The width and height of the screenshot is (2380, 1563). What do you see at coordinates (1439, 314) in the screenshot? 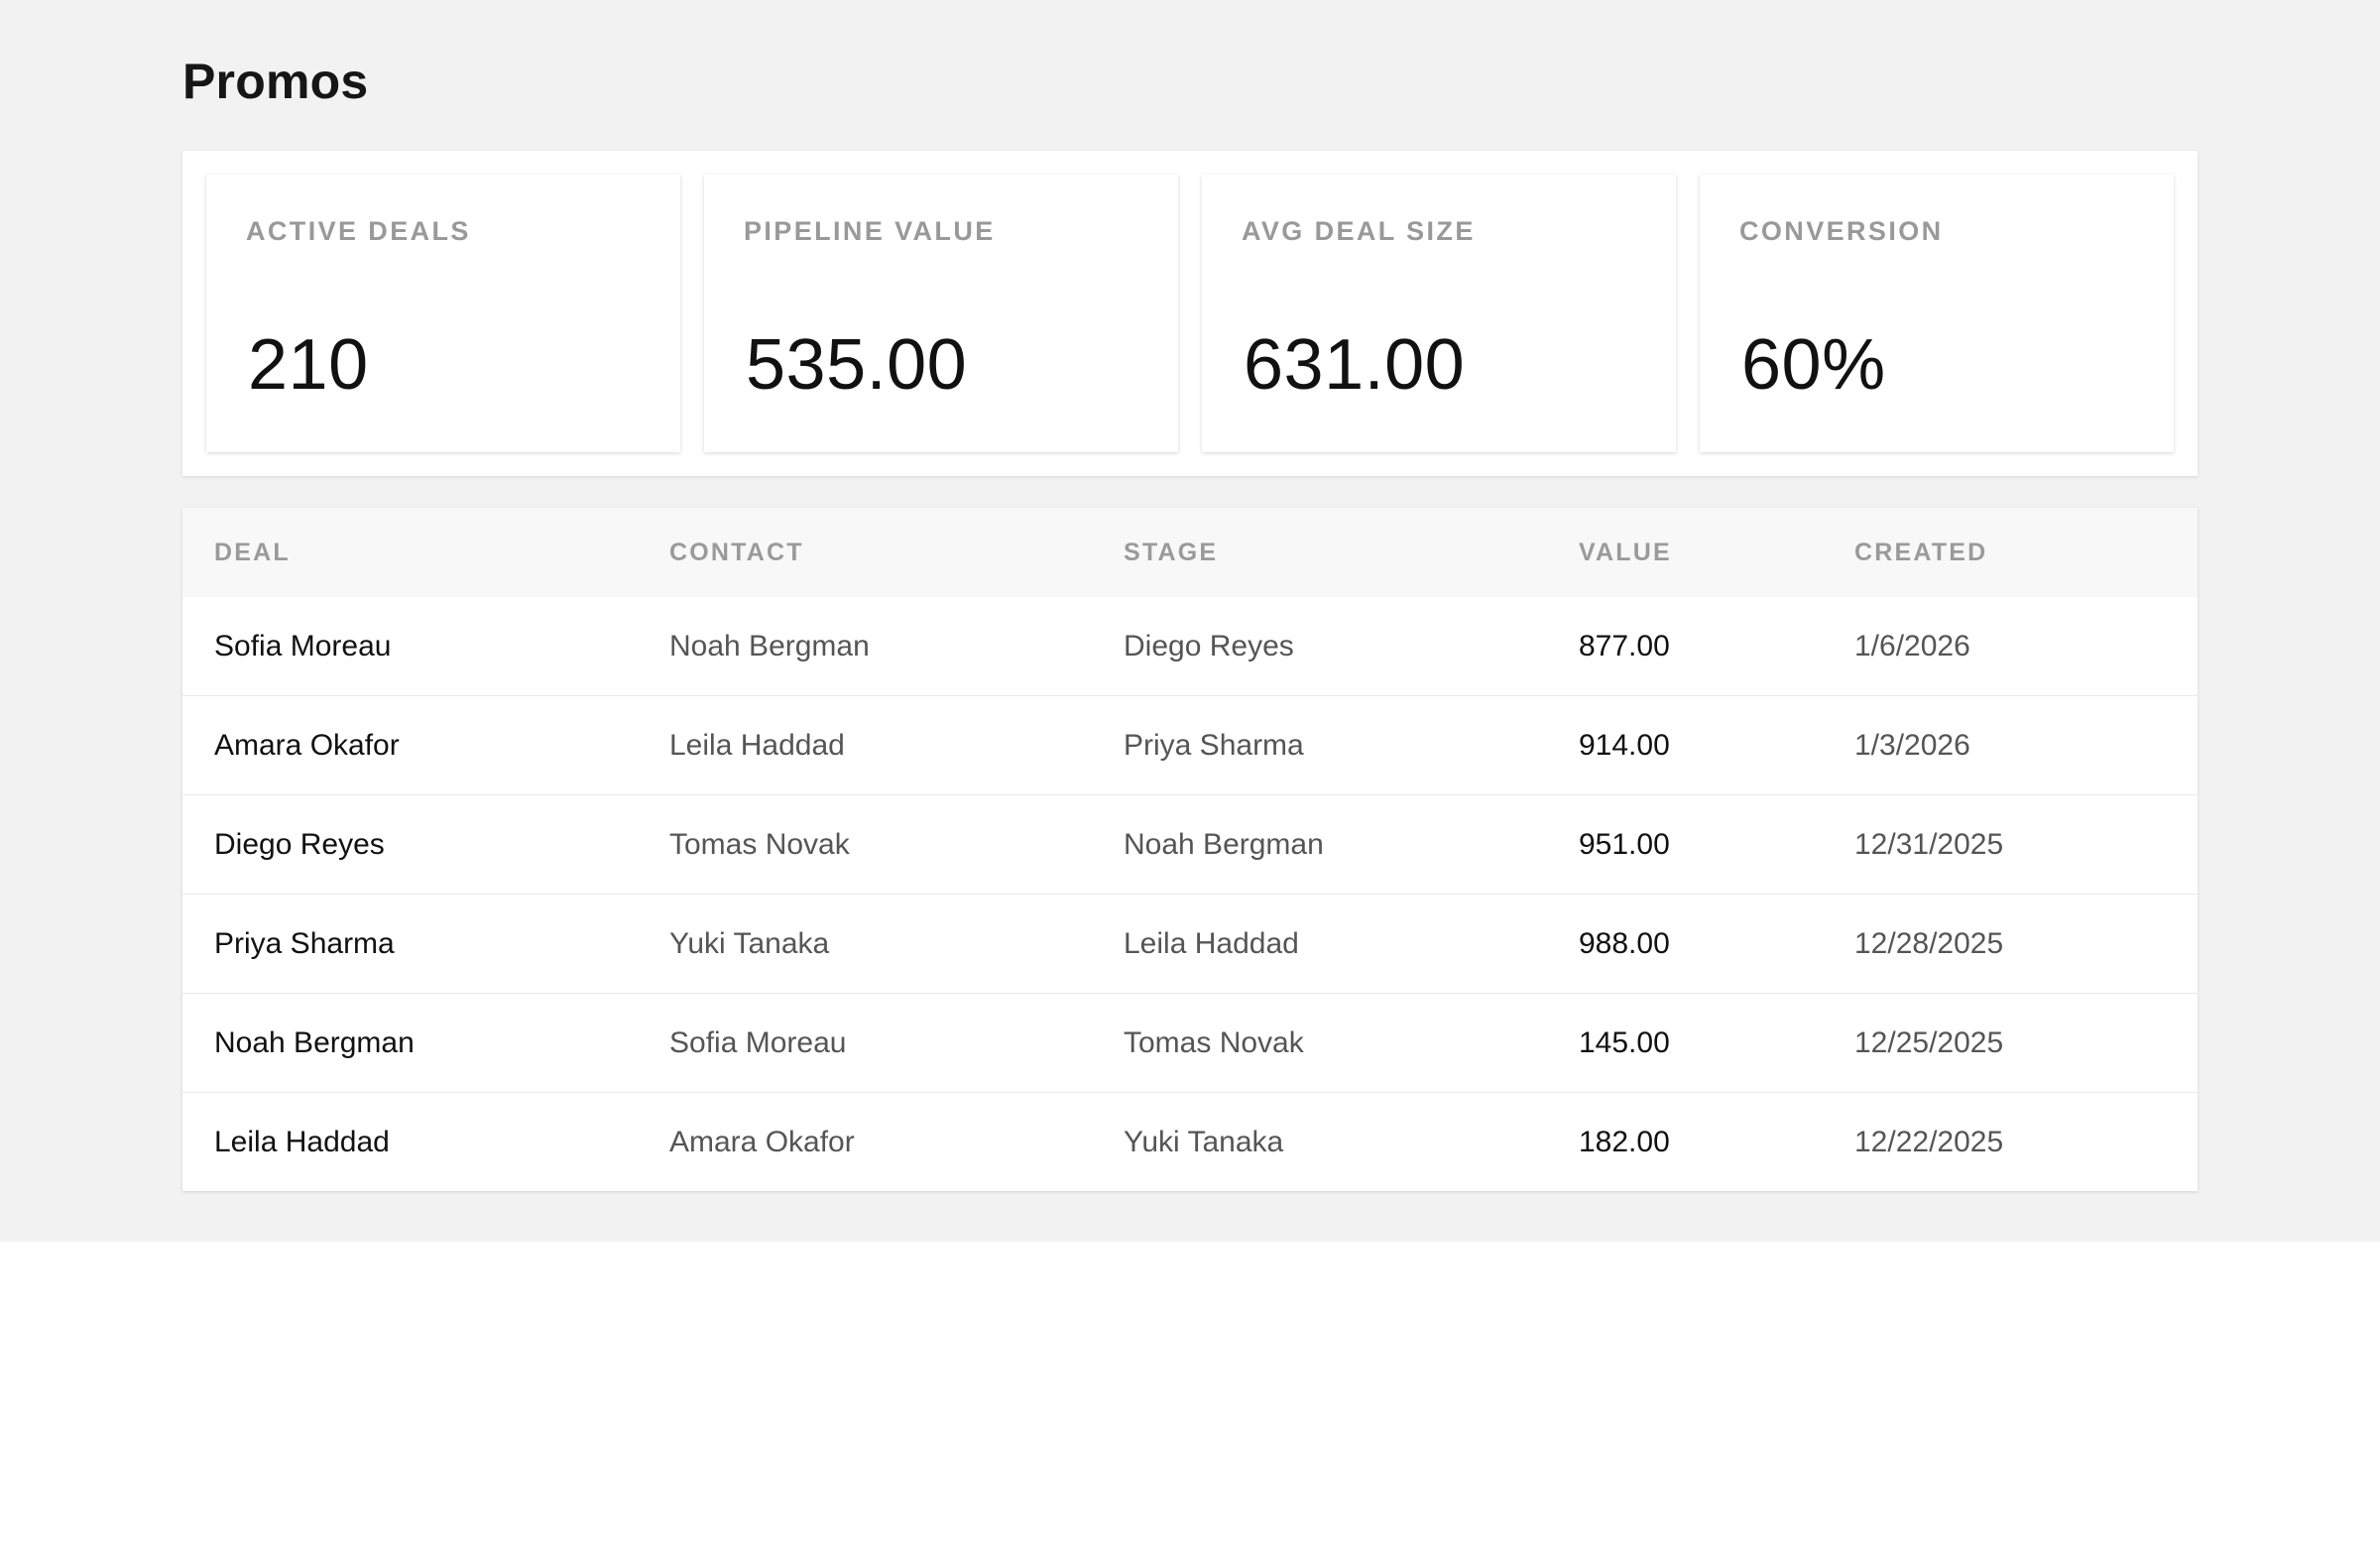
I see `stat-card-avg-deal-size: AVG DEAL SIZE 631.00` at bounding box center [1439, 314].